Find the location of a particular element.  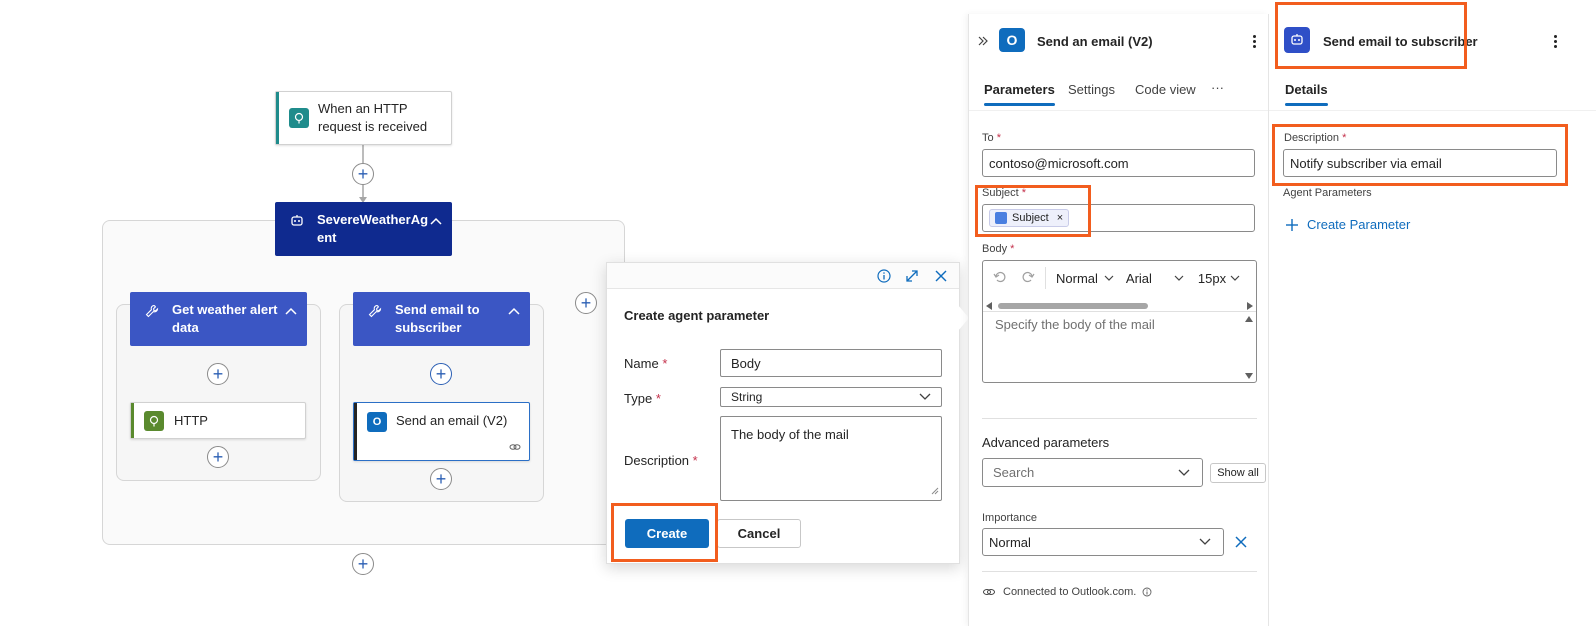

subject-input: Subject × is located at coordinates (1118, 218).